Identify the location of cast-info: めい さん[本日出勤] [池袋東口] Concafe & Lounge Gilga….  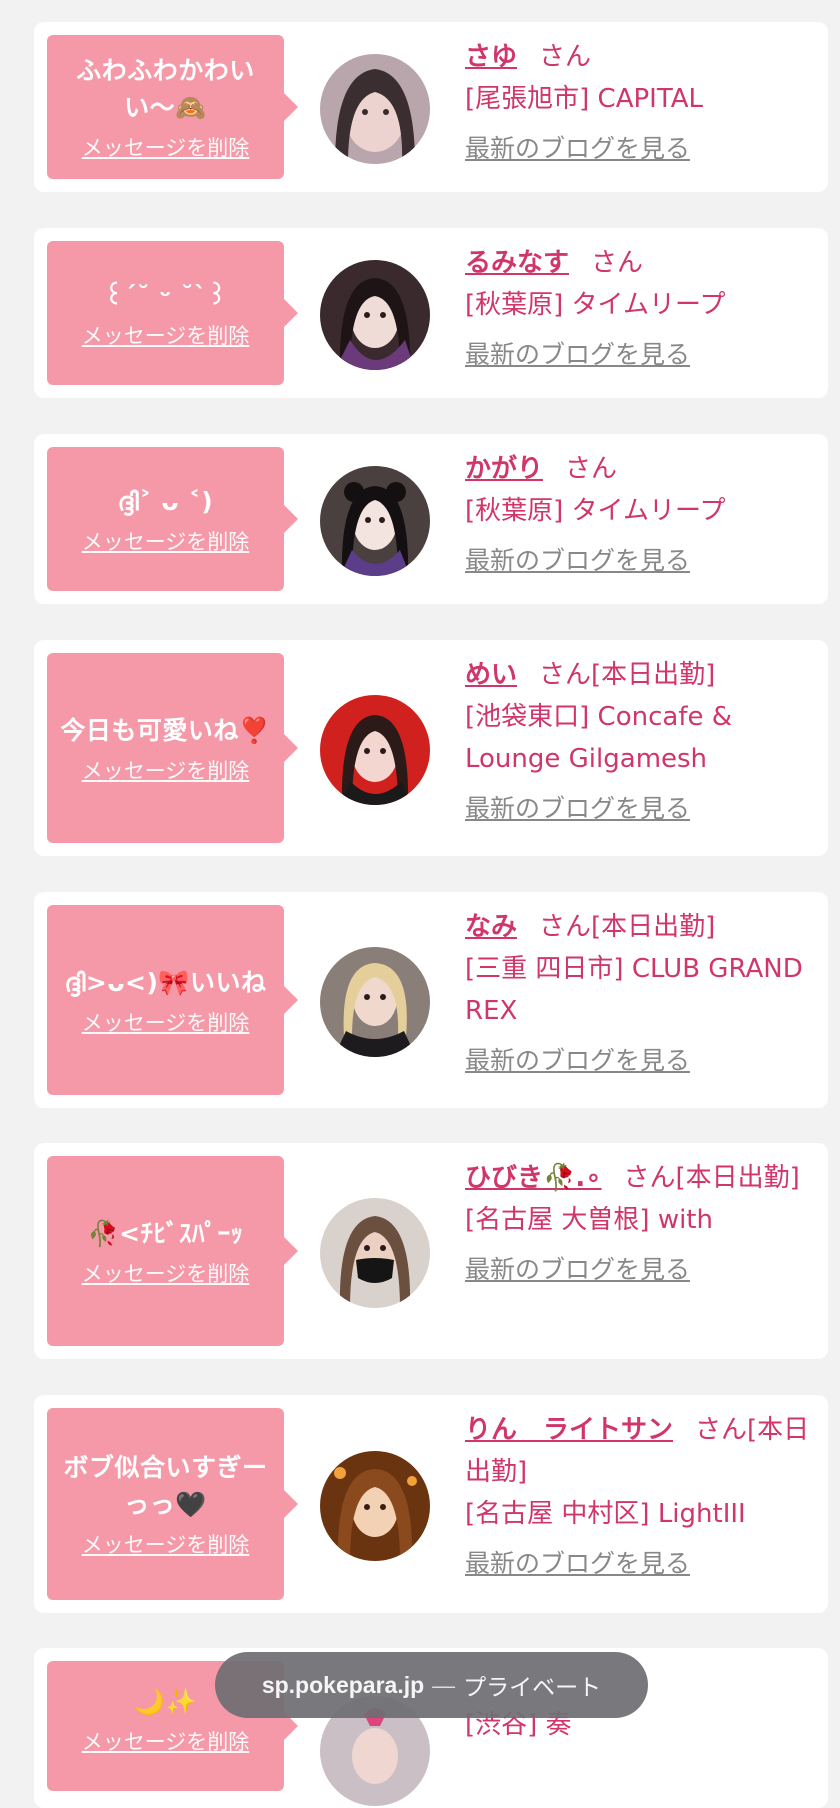
(638, 742).